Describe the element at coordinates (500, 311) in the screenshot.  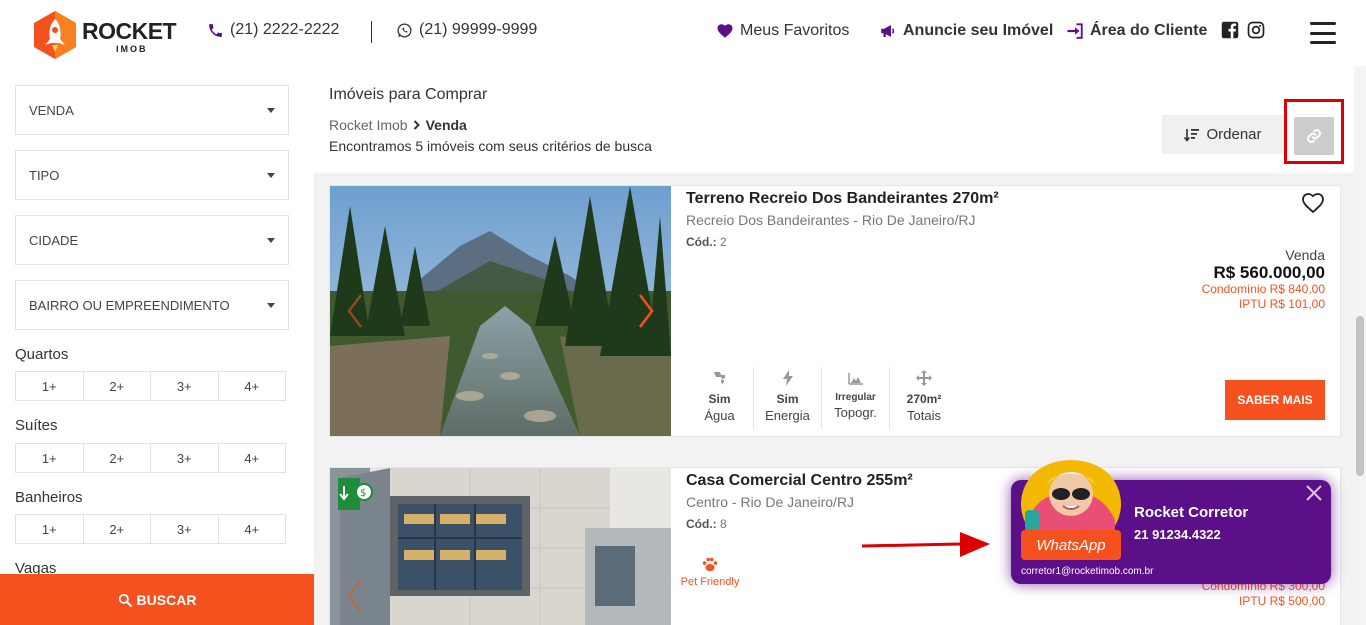
I see `property-photo` at that location.